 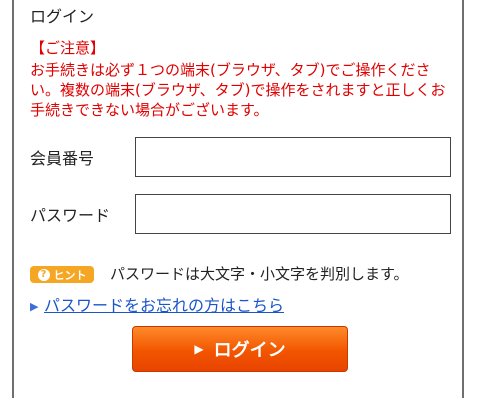 What do you see at coordinates (62, 16) in the screenshot?
I see `page-title: ログイン` at bounding box center [62, 16].